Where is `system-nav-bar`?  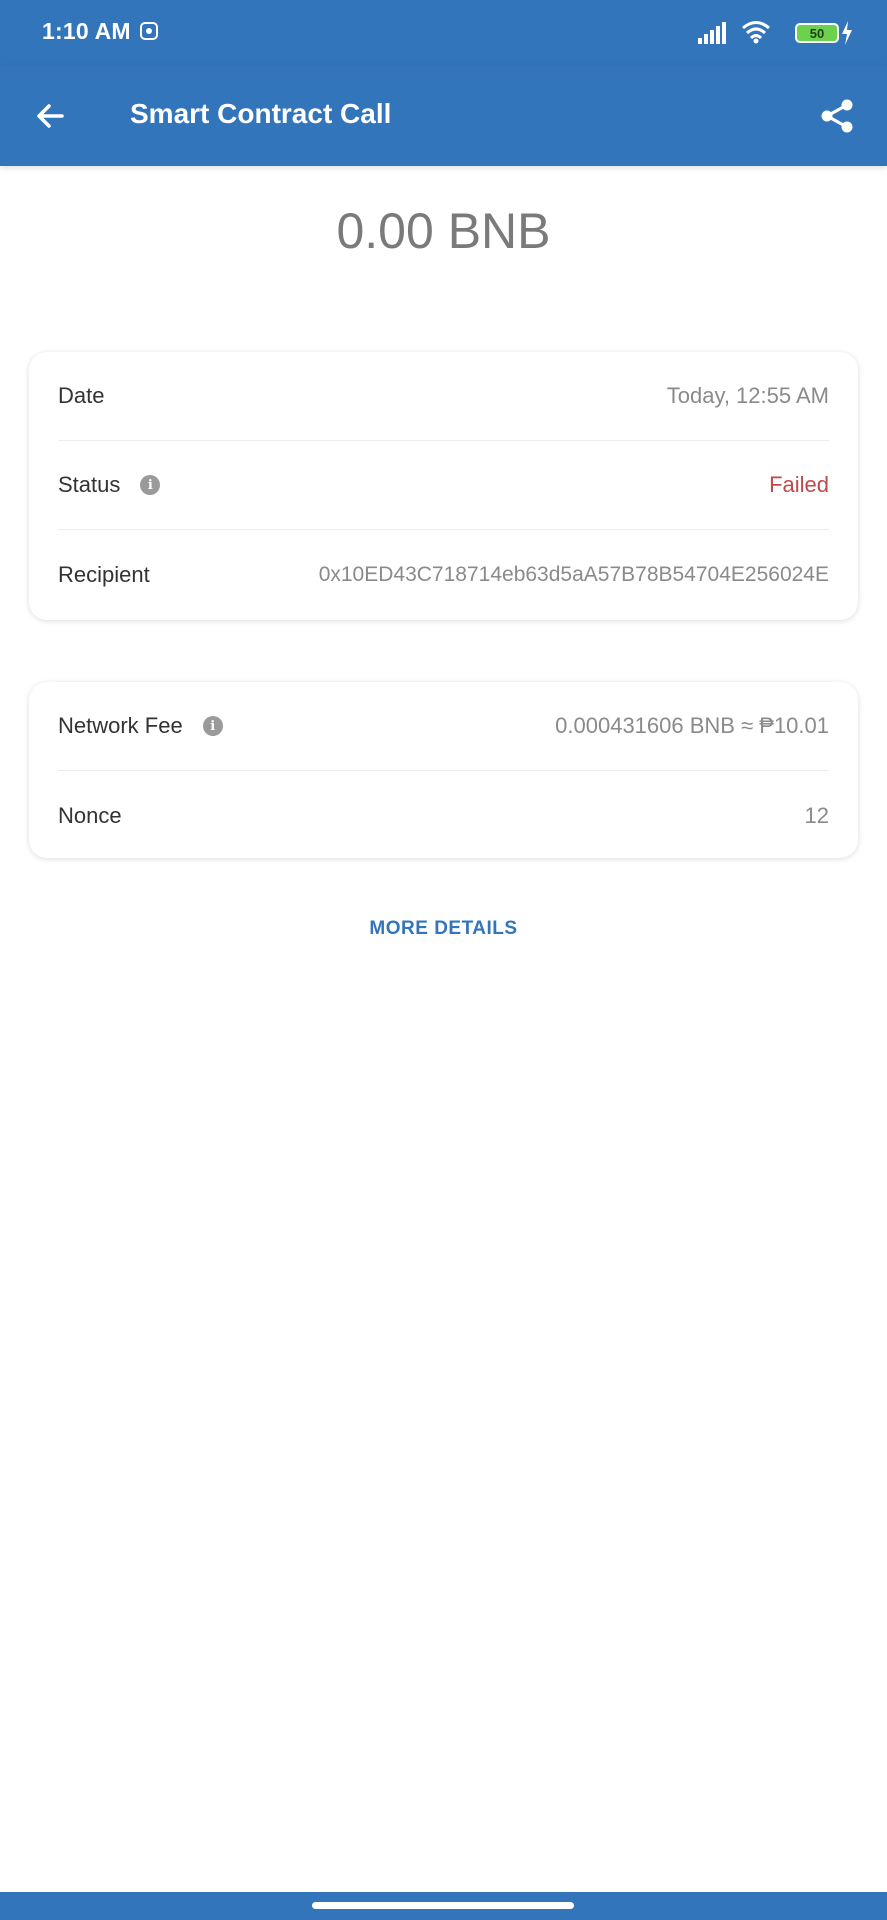
system-nav-bar is located at coordinates (443, 1906).